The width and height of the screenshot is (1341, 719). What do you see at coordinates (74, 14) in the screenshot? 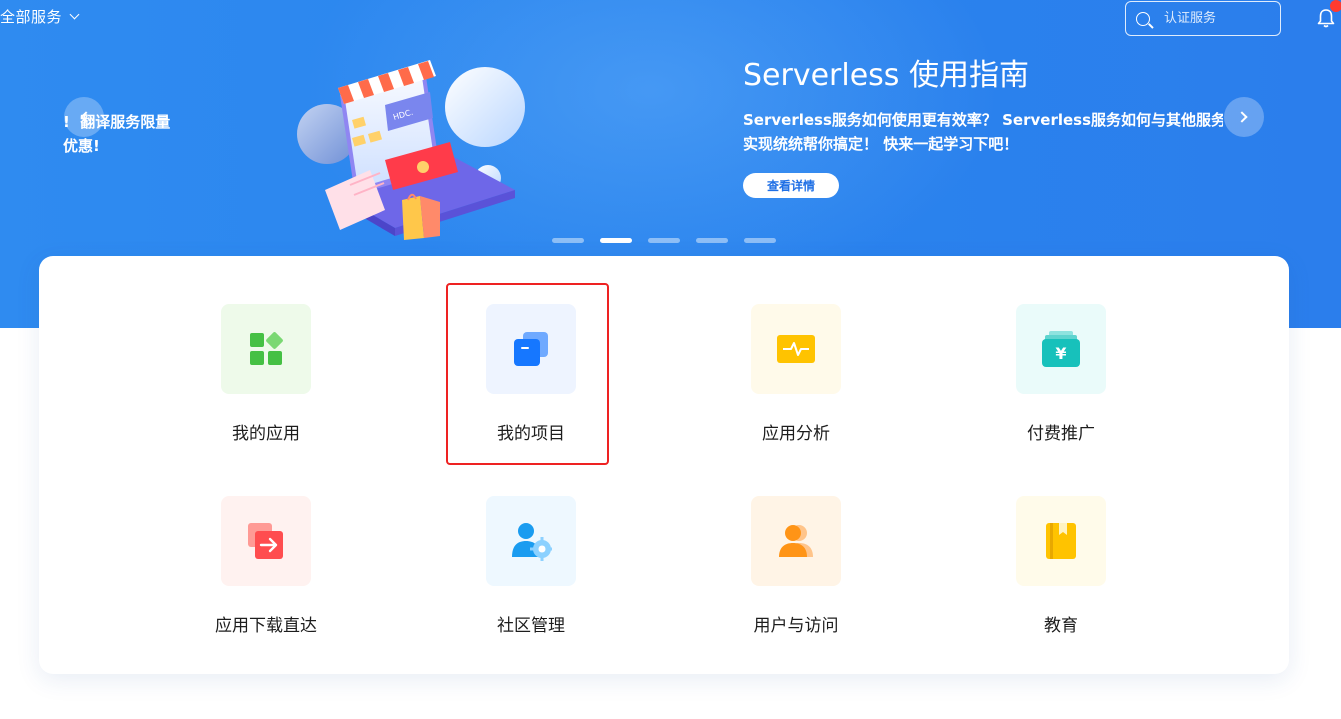
I see `chevron-down-icon` at bounding box center [74, 14].